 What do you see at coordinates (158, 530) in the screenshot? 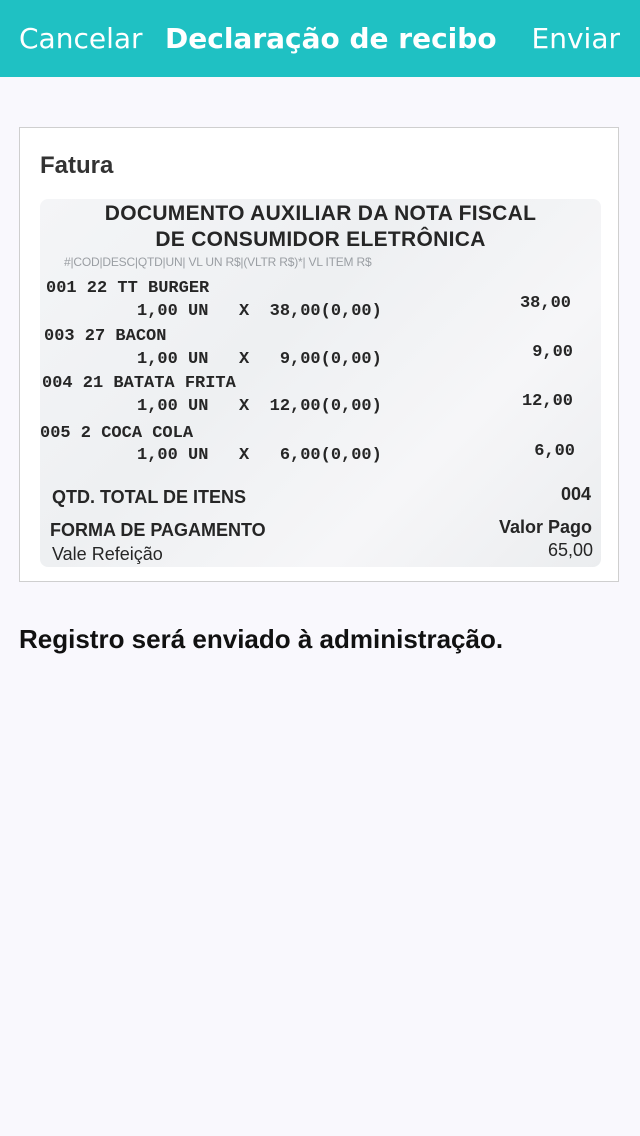
I see `receipt-payment-label: FORMA DE PAGAMENTO` at bounding box center [158, 530].